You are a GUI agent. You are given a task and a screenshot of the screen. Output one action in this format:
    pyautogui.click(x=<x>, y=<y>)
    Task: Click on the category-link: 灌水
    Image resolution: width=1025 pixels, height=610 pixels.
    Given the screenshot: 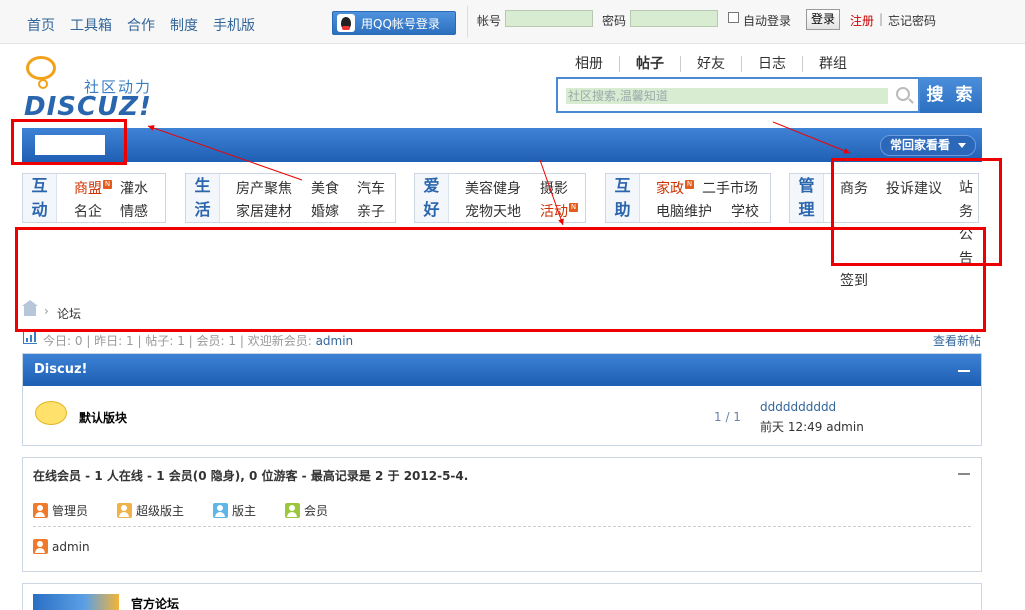 What is the action you would take?
    pyautogui.click(x=134, y=188)
    